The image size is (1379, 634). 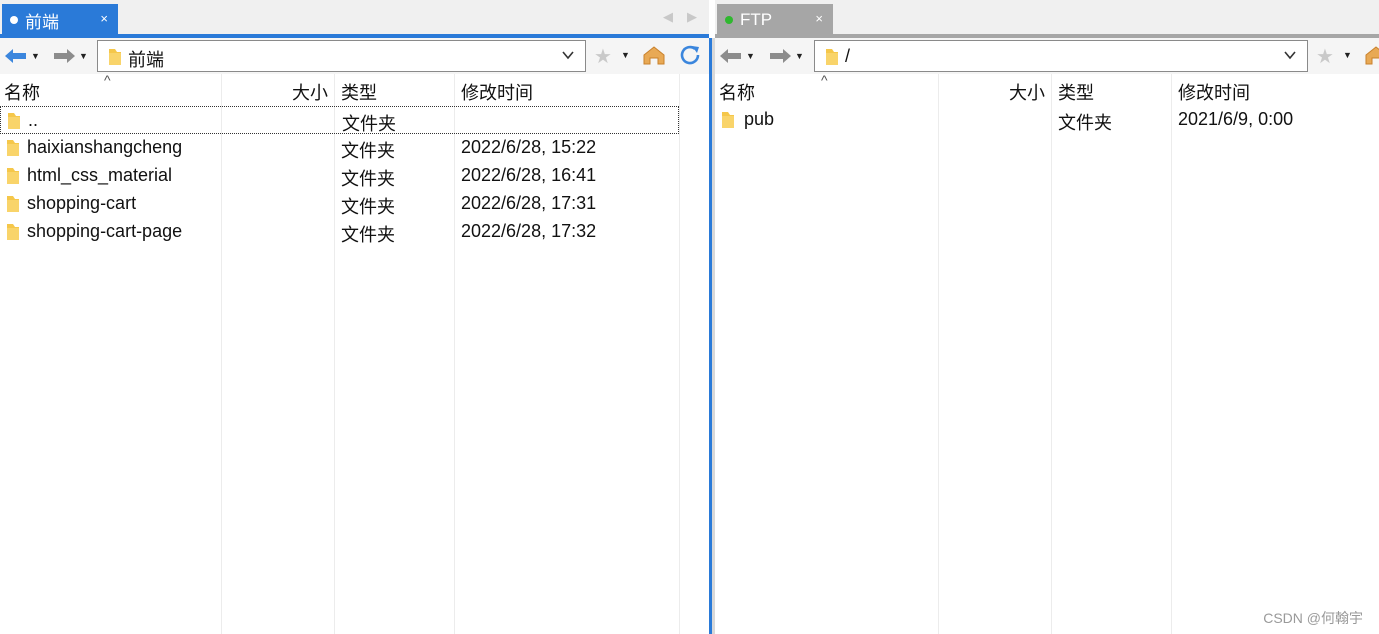 I want to click on list-item-parent: .. 文件夹, so click(x=339, y=120).